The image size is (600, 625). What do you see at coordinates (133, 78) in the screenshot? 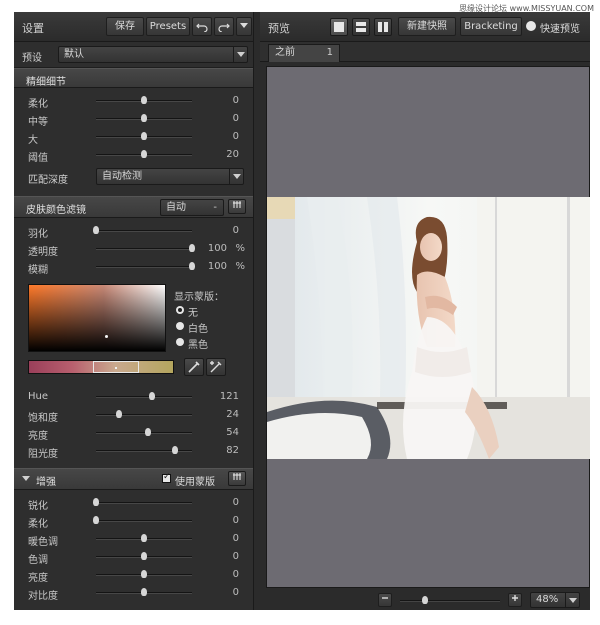
I see `fine-details-header: 精细细节` at bounding box center [133, 78].